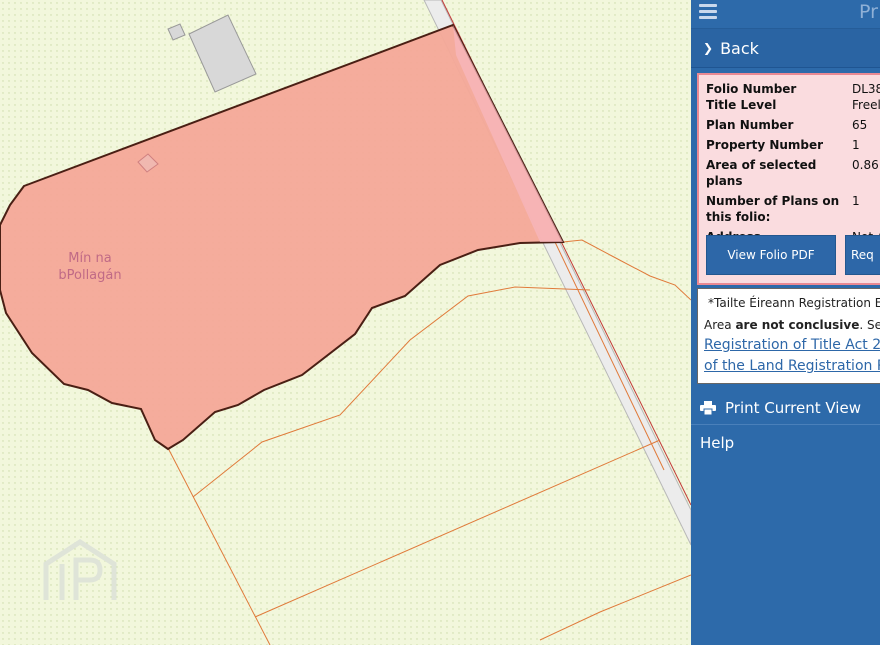 The image size is (880, 645). I want to click on view-folio-pdf-button: View Folio PDF, so click(771, 255).